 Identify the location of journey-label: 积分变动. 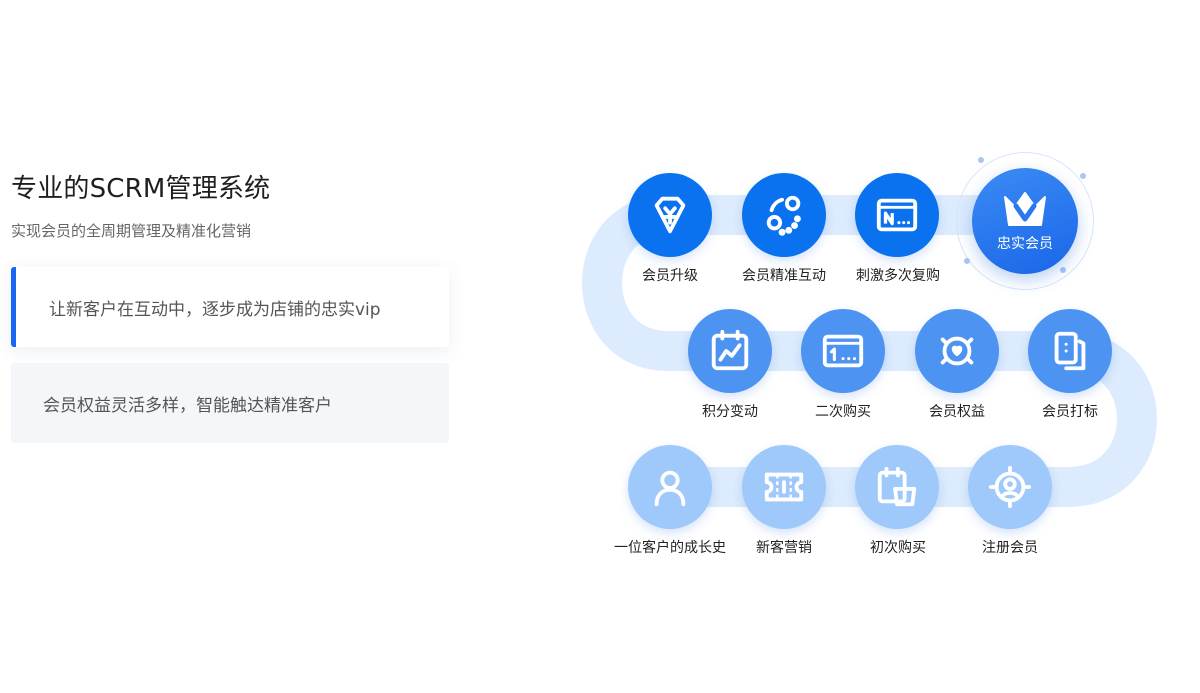
(730, 412).